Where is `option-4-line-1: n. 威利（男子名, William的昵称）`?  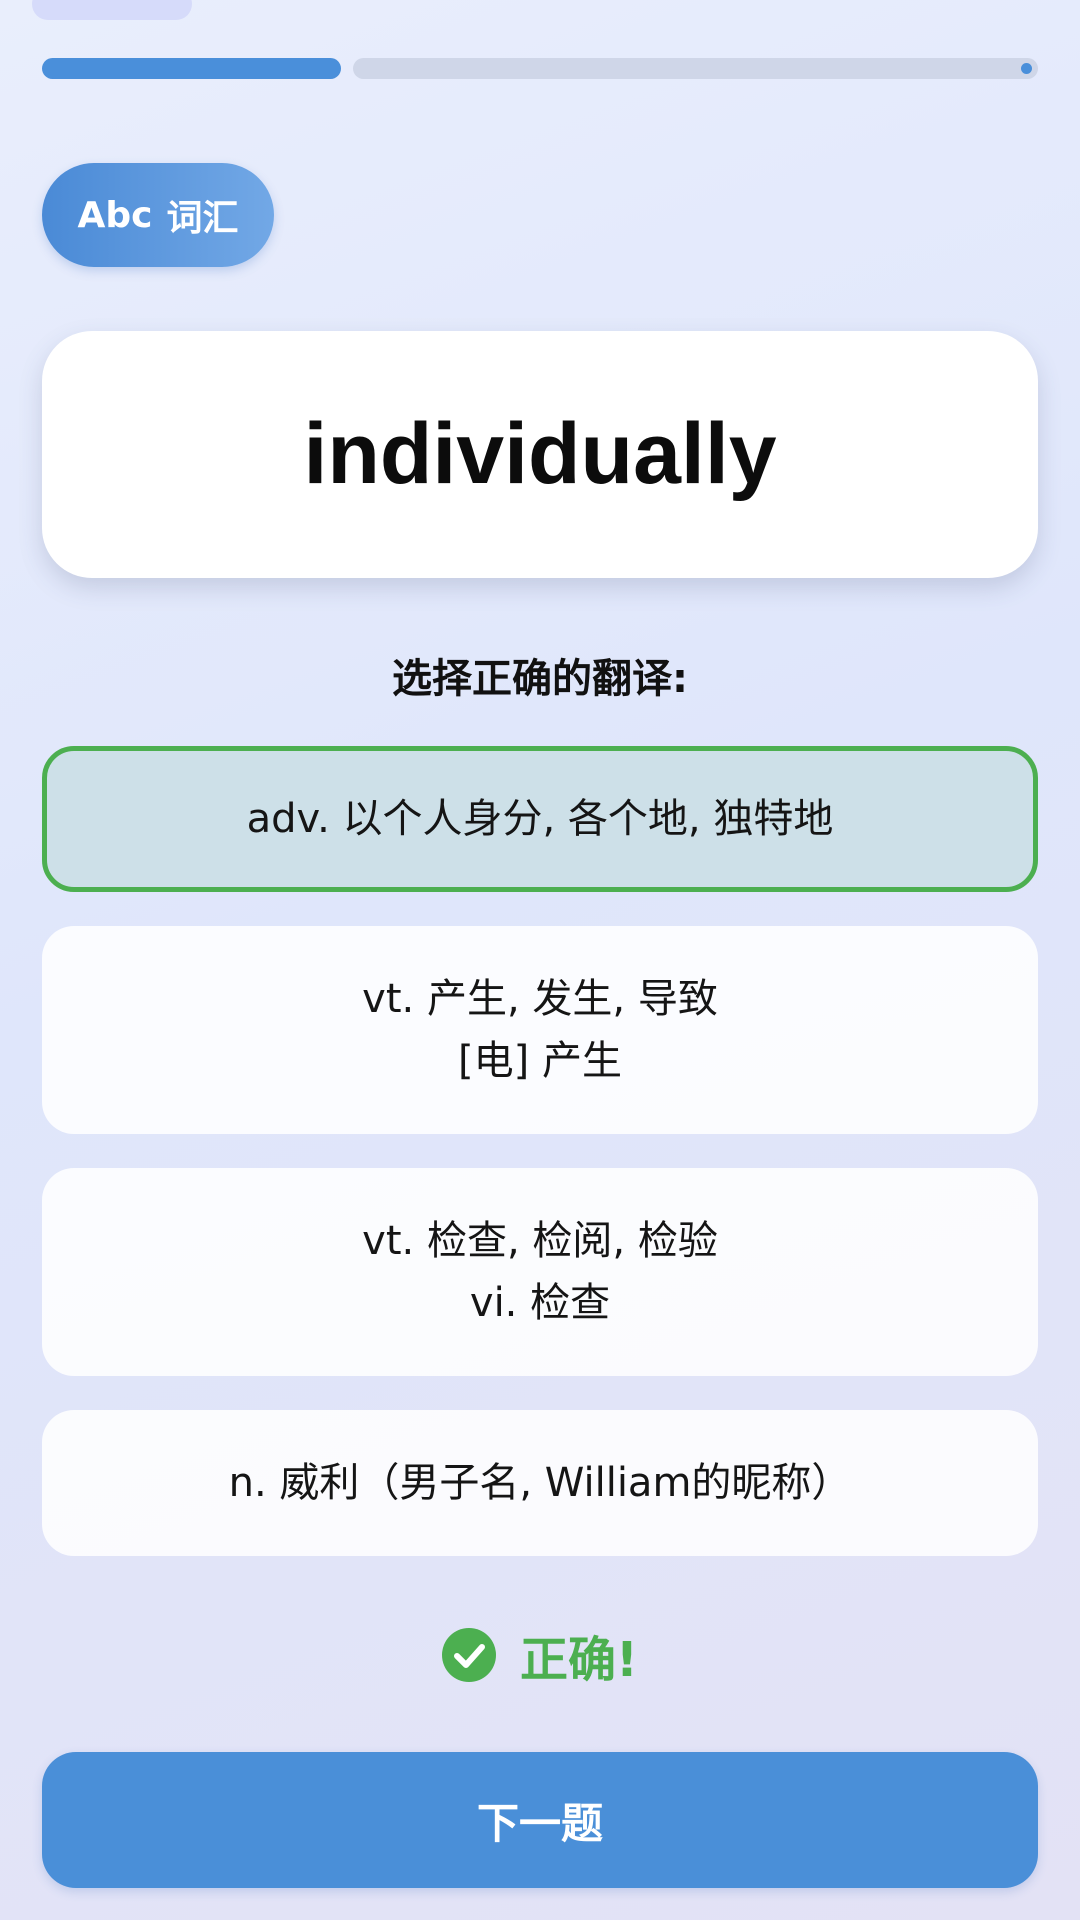 option-4-line-1: n. 威利（男子名, William的昵称） is located at coordinates (540, 1483).